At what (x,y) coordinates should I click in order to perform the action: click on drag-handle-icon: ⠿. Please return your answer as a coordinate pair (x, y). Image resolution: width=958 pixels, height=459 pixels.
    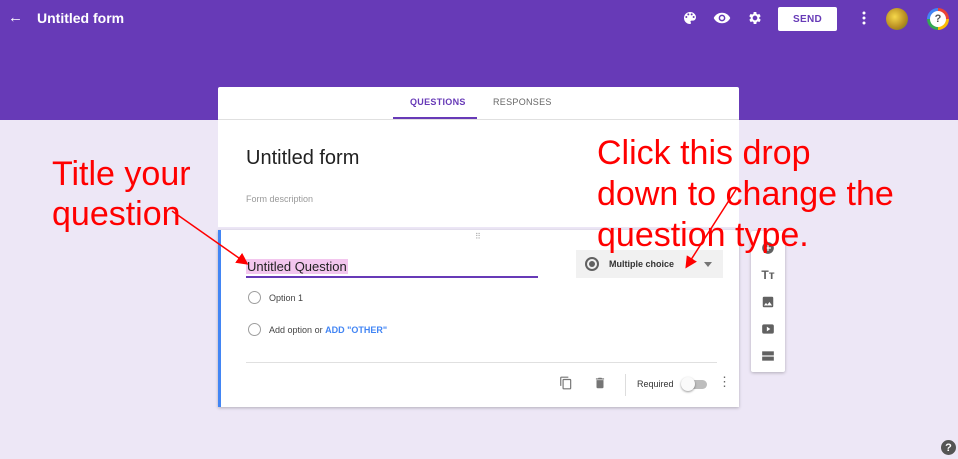
    Looking at the image, I should click on (478, 236).